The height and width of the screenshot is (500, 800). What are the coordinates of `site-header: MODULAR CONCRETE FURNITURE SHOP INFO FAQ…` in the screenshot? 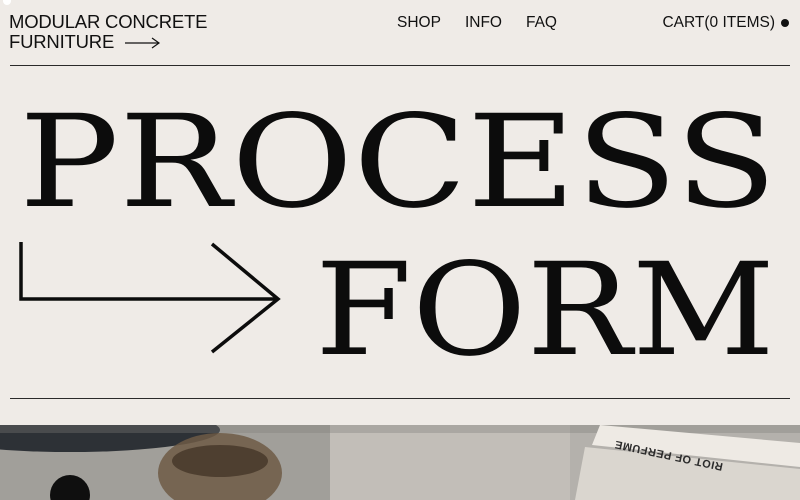 It's located at (400, 33).